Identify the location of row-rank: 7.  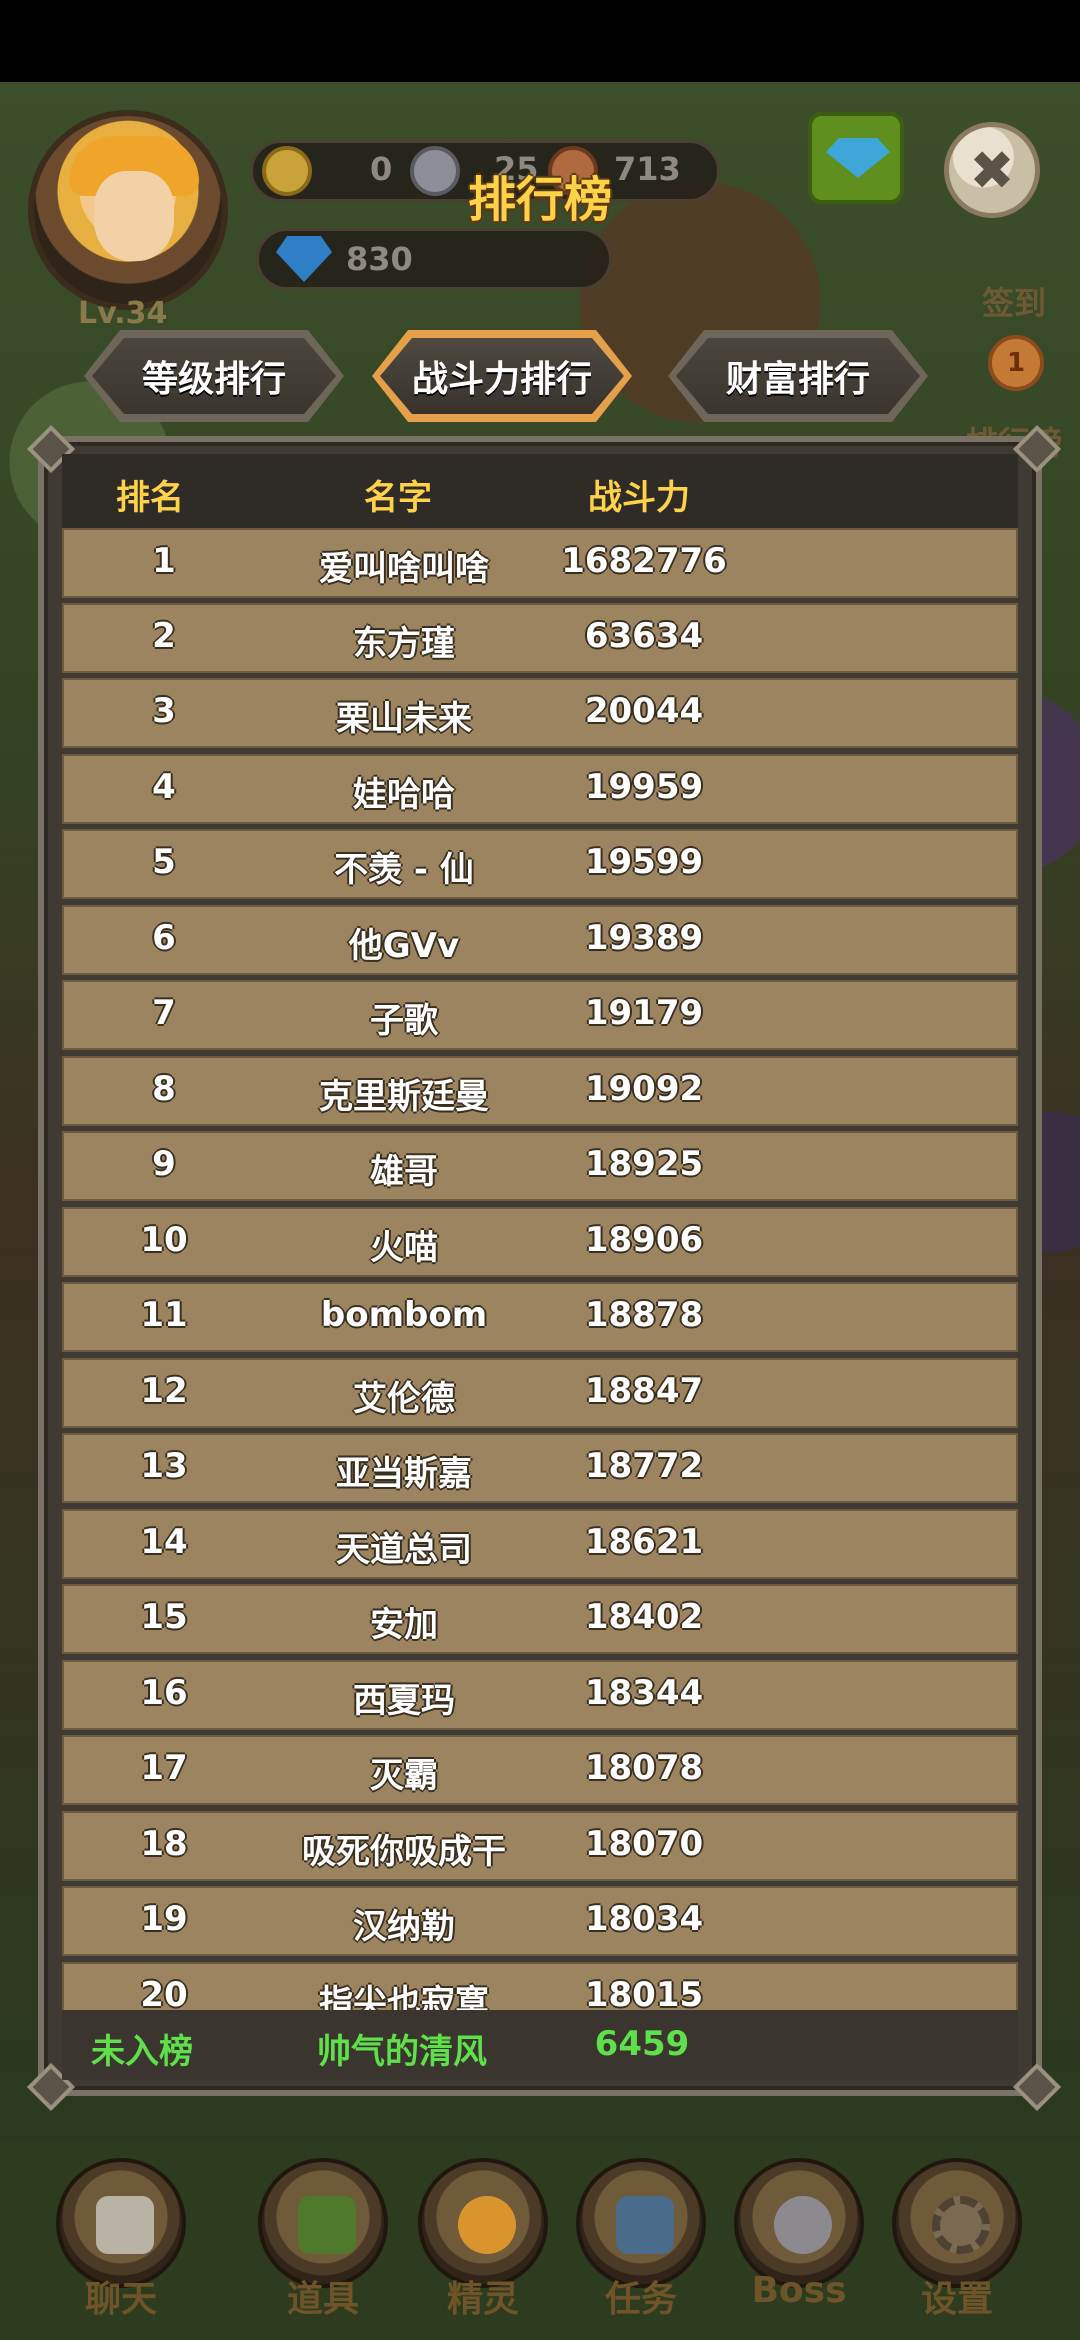
(164, 1013).